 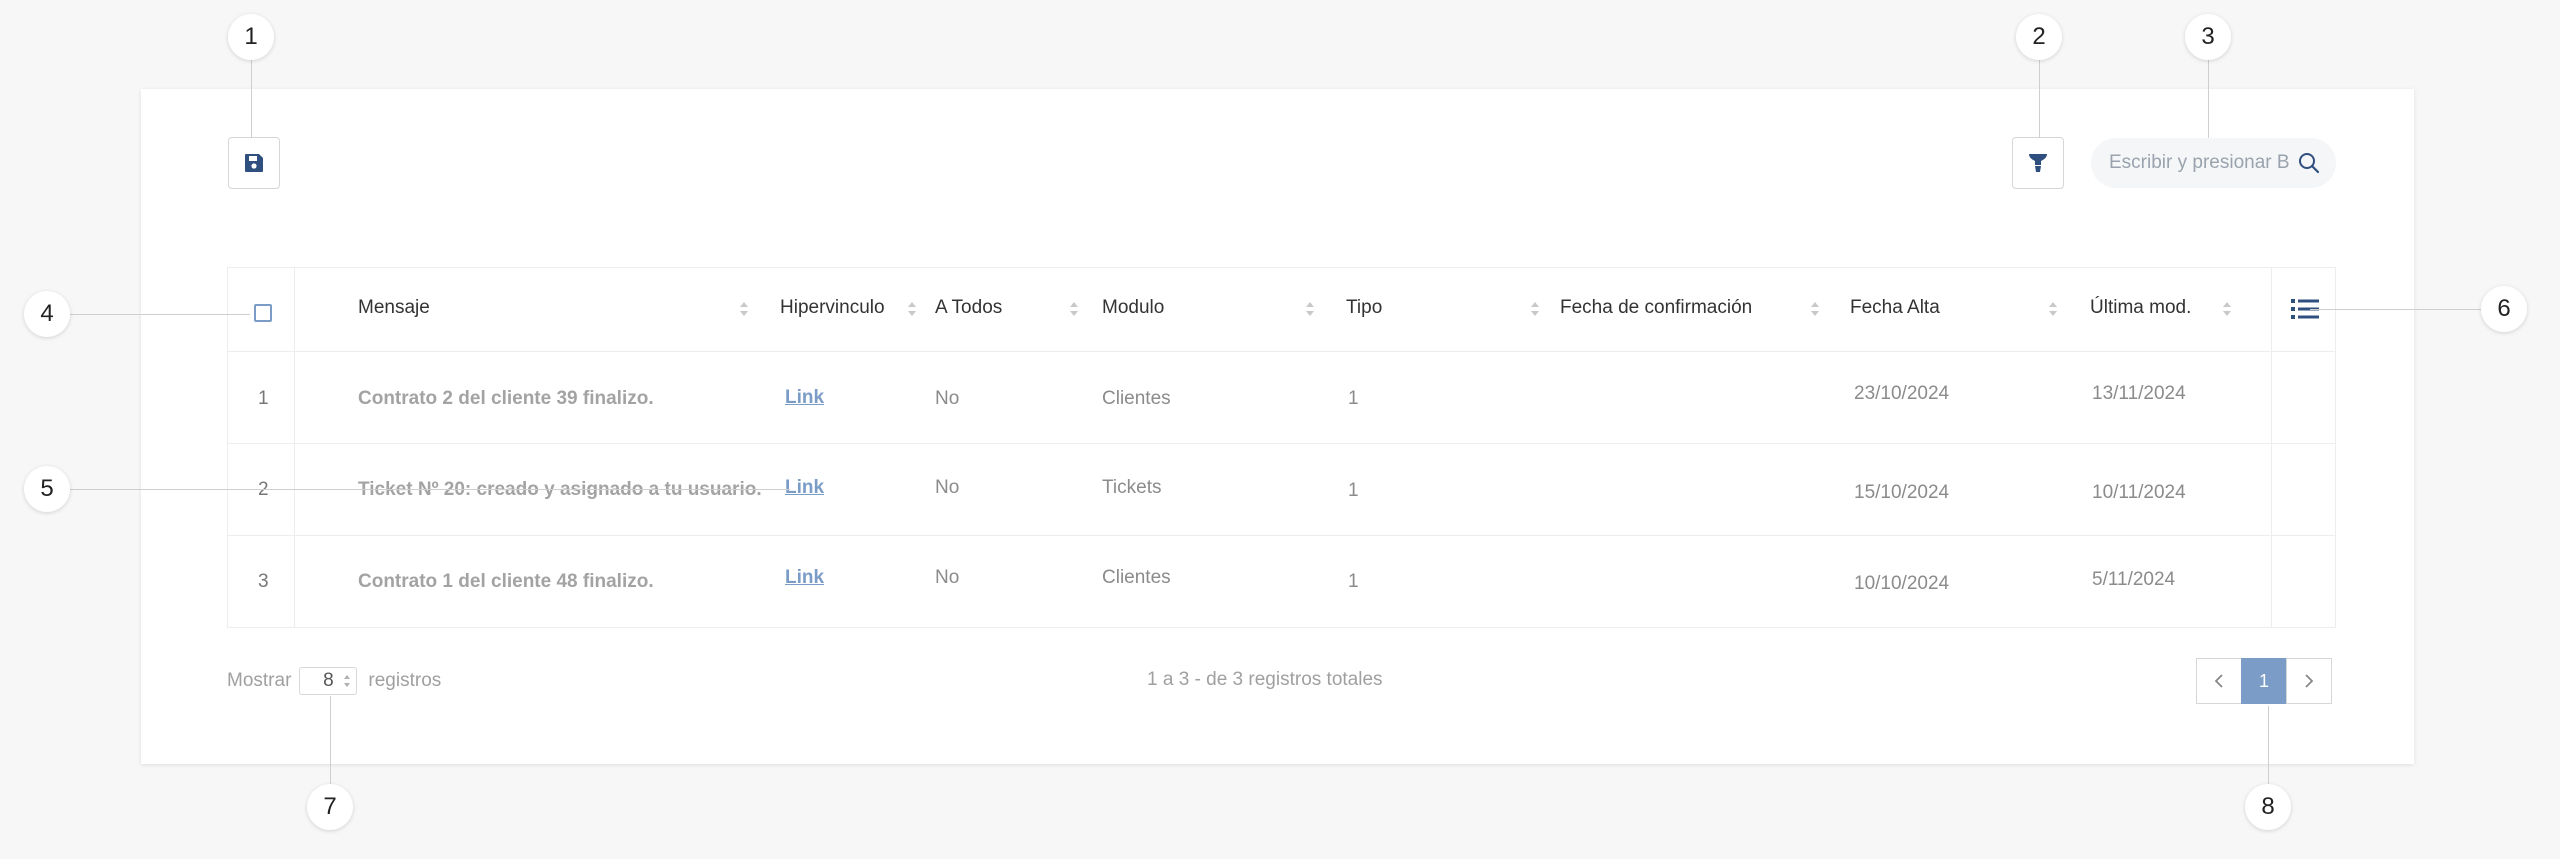 What do you see at coordinates (47, 489) in the screenshot?
I see `callout-marker: 5` at bounding box center [47, 489].